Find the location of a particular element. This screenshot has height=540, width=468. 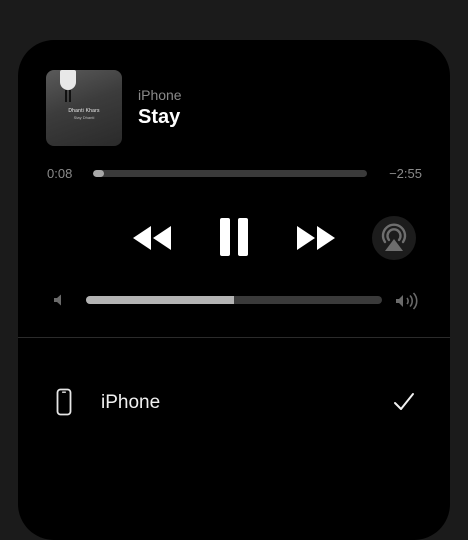

fast-forward-button is located at coordinates (315, 238).